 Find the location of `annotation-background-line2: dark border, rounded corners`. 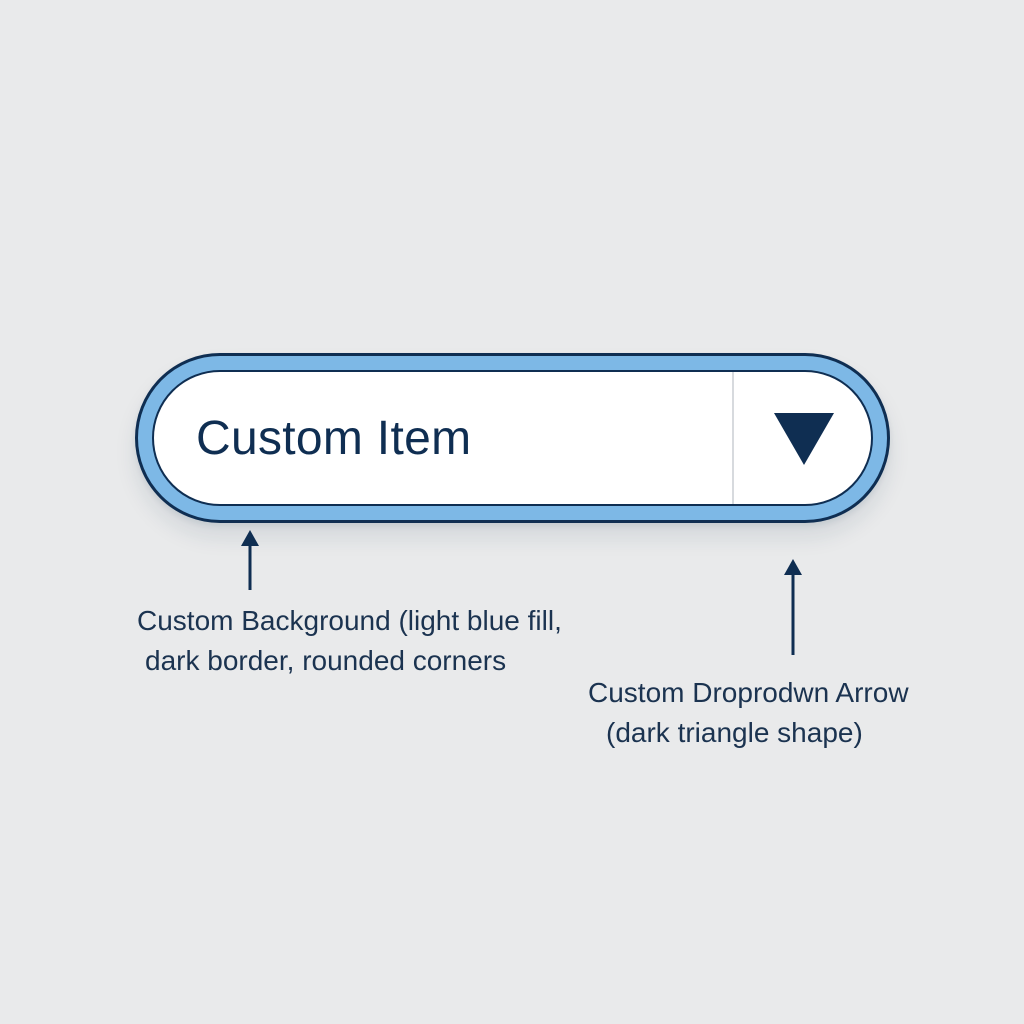

annotation-background-line2: dark border, rounded corners is located at coordinates (326, 660).